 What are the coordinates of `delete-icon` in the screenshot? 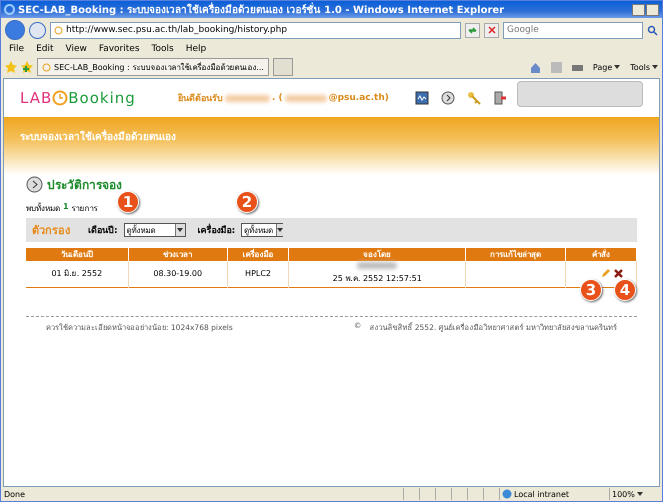 It's located at (618, 273).